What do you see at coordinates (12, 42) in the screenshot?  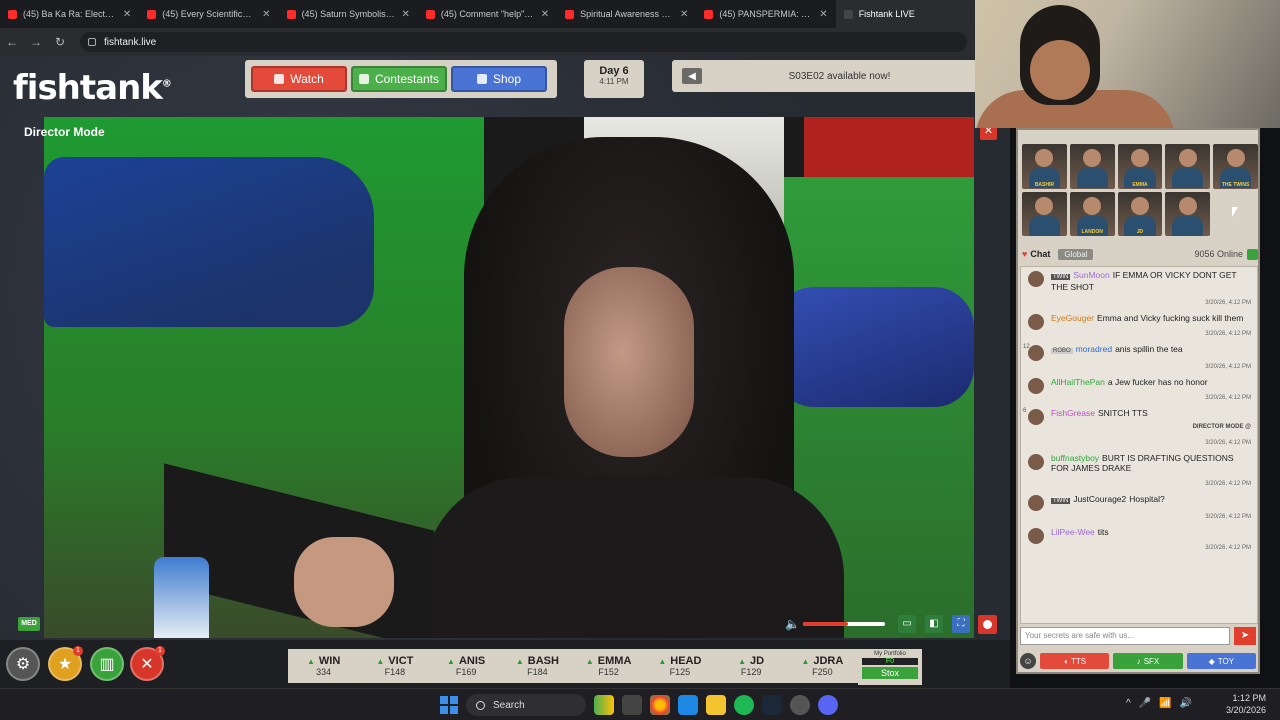 I see `back-arrow-icon: ←` at bounding box center [12, 42].